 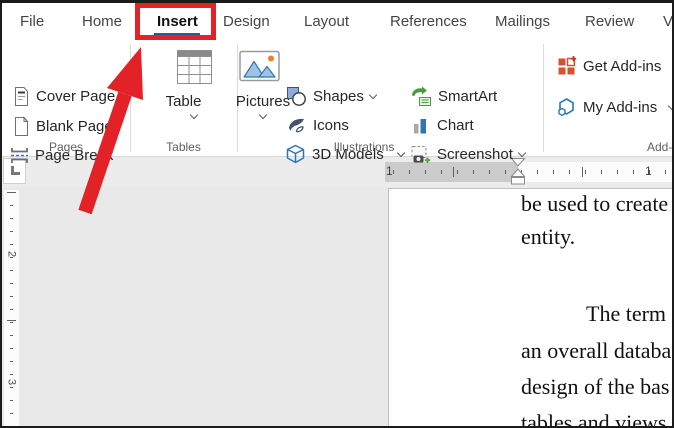 I want to click on tab-review: Review, so click(x=609, y=21).